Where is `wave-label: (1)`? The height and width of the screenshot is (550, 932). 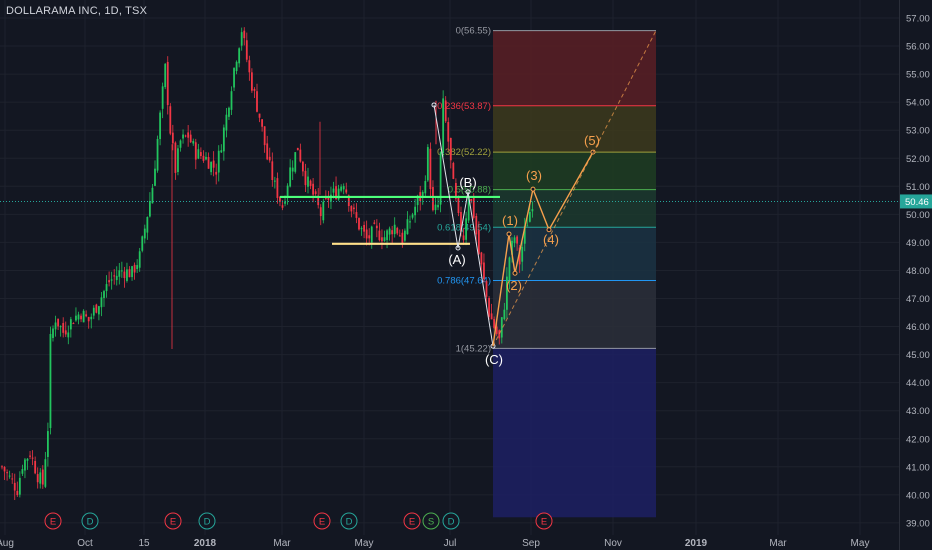
wave-label: (1) is located at coordinates (510, 220).